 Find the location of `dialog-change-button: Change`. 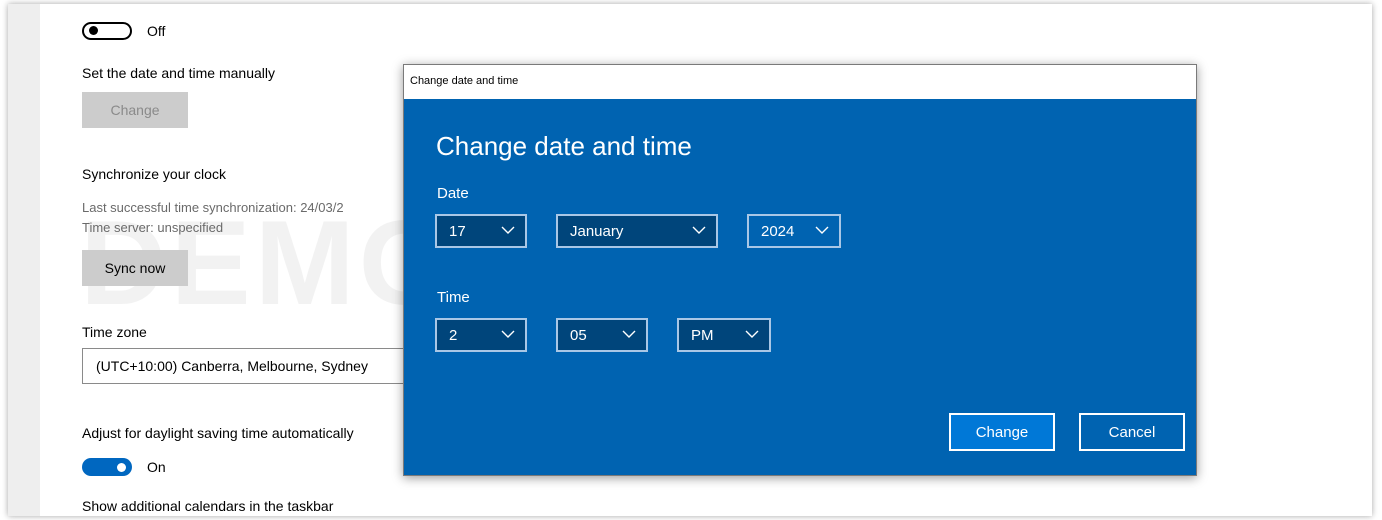

dialog-change-button: Change is located at coordinates (1002, 432).